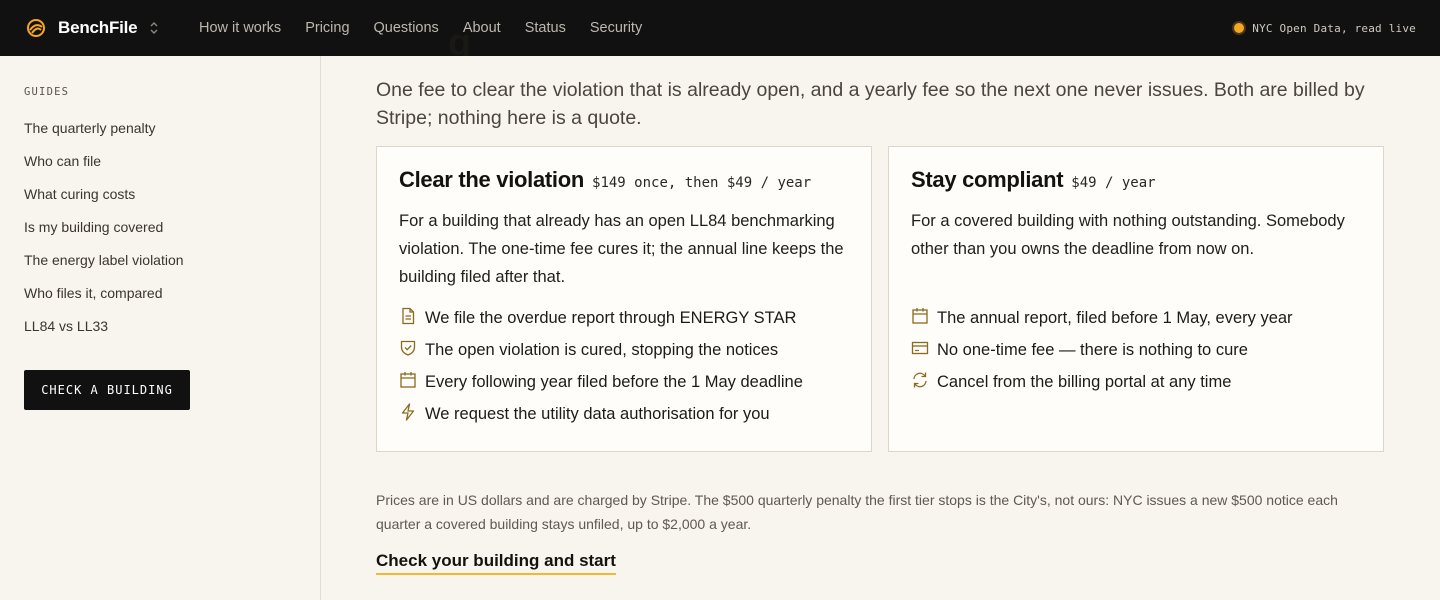 The image size is (1440, 600). Describe the element at coordinates (702, 183) in the screenshot. I see `plan-price: $149 once, then $49 / year` at that location.